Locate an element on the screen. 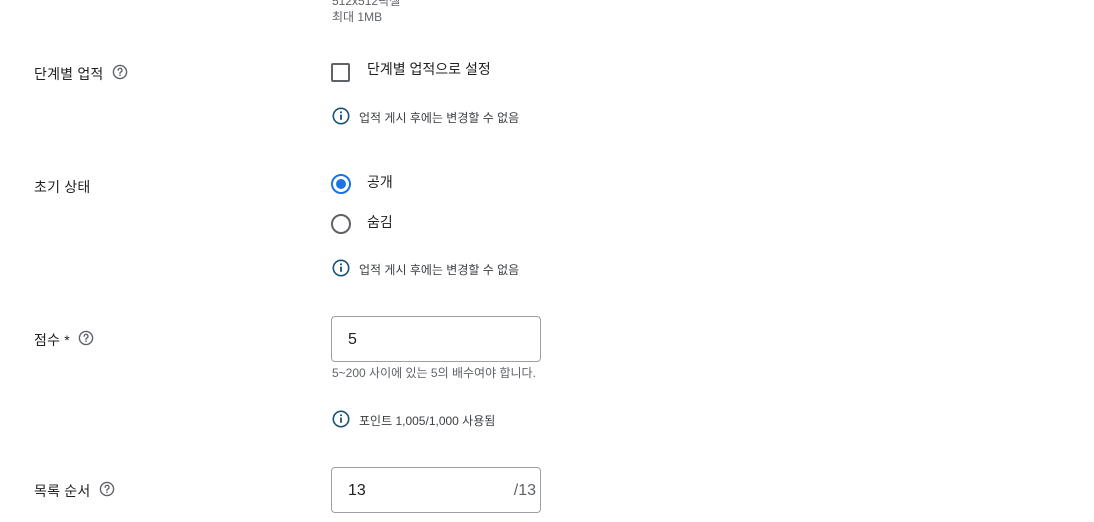 This screenshot has height=522, width=1094. points-input-value: 5 is located at coordinates (352, 340).